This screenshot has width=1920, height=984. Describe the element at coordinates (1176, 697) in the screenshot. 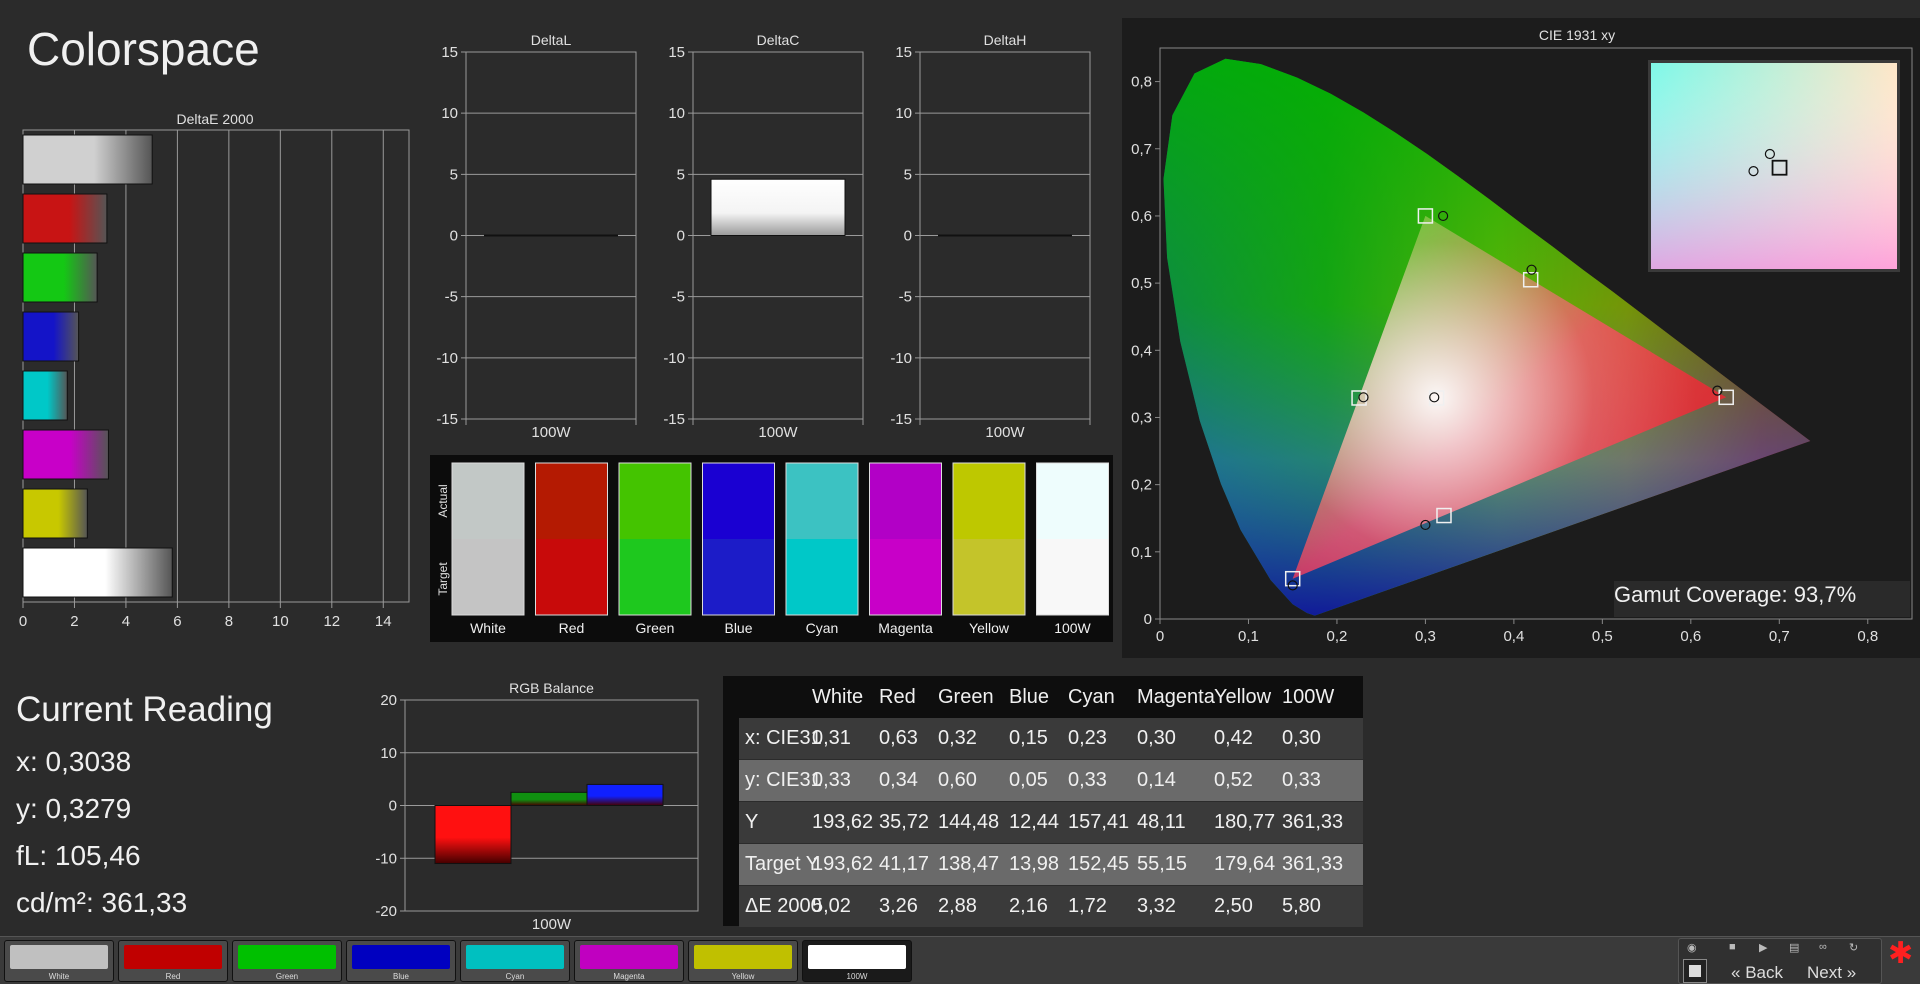

I see `values-col-magenta: Magenta` at that location.